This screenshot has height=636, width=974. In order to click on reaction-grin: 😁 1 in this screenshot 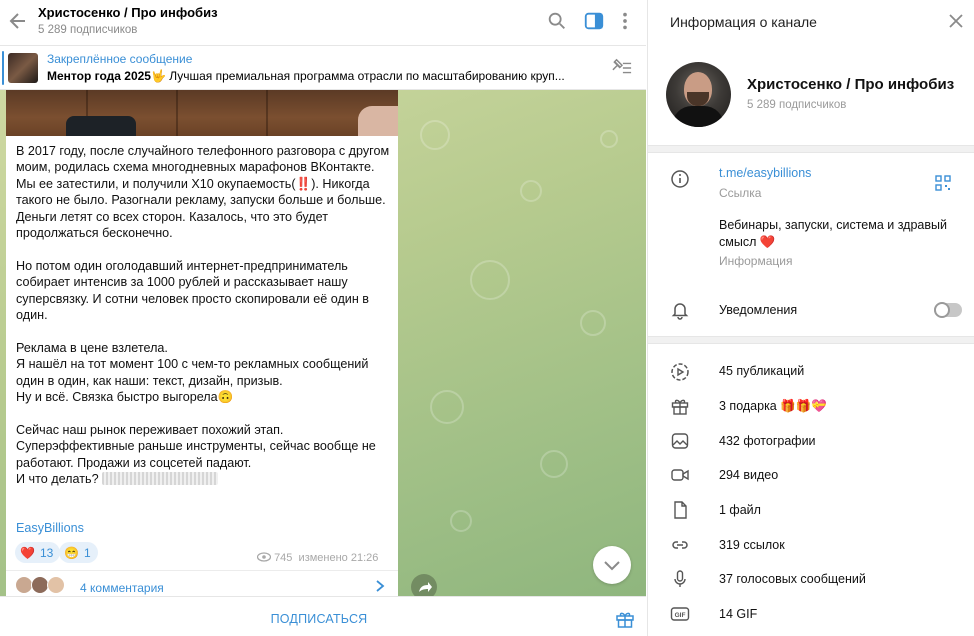, I will do `click(78, 552)`.